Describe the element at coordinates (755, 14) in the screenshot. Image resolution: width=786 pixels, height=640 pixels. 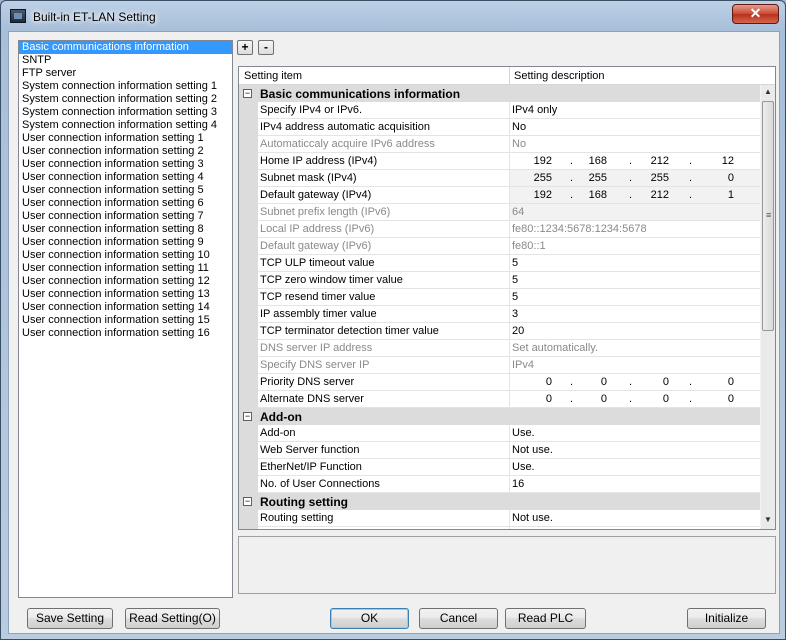
I see `close-button: ✕` at that location.